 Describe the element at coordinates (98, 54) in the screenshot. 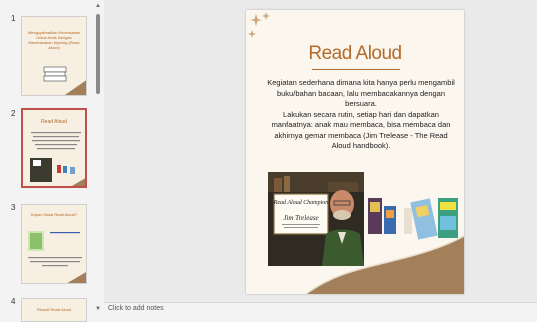

I see `thumbnail-scrollbar` at that location.